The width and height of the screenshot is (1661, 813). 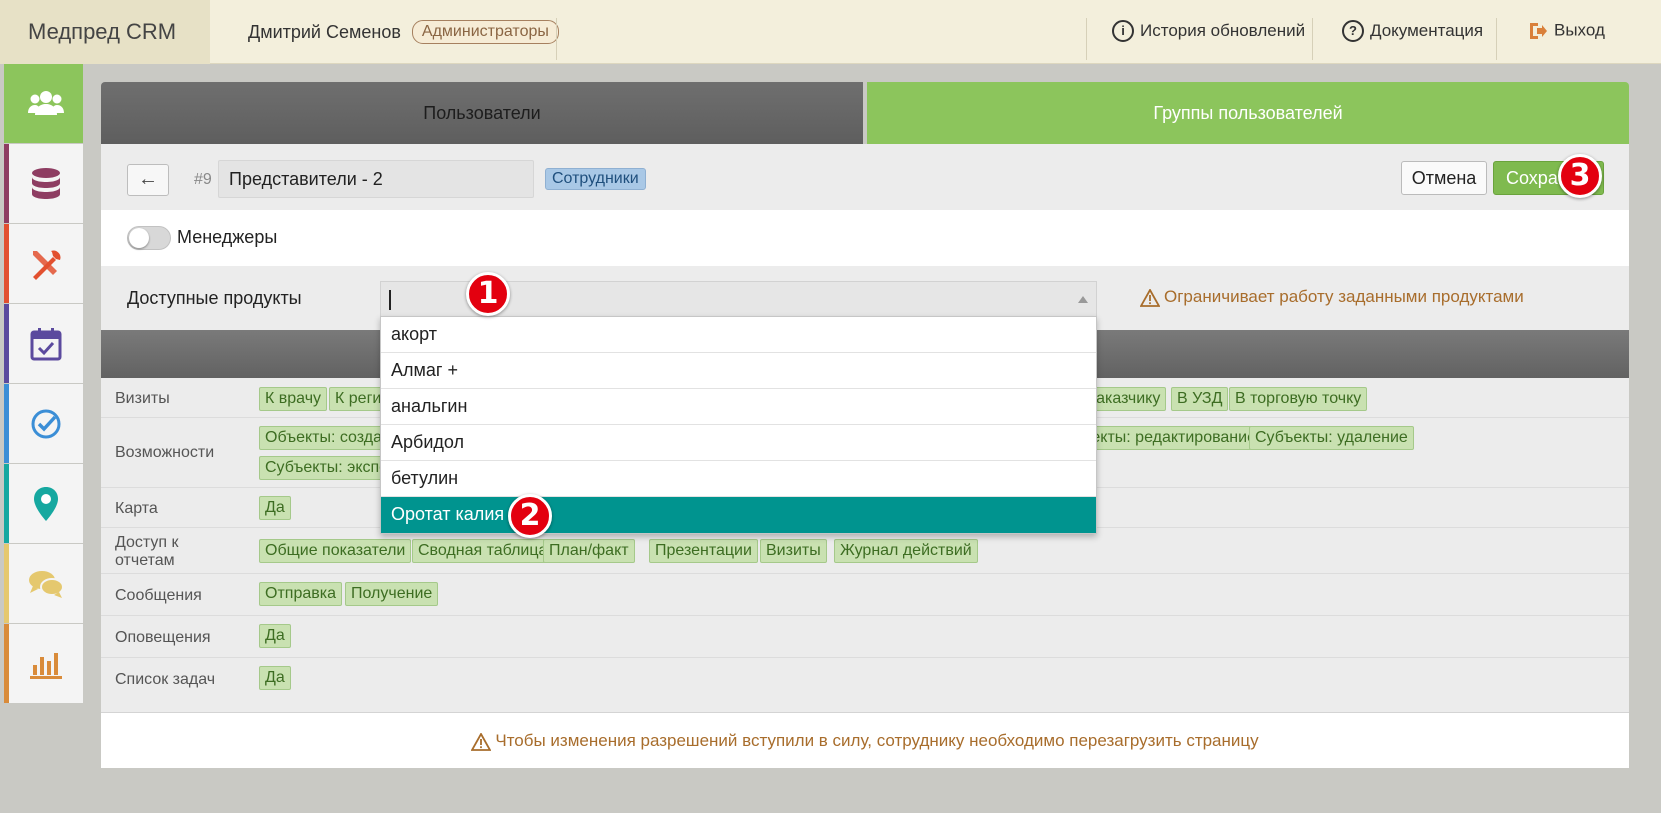 I want to click on tools-icon, so click(x=47, y=265).